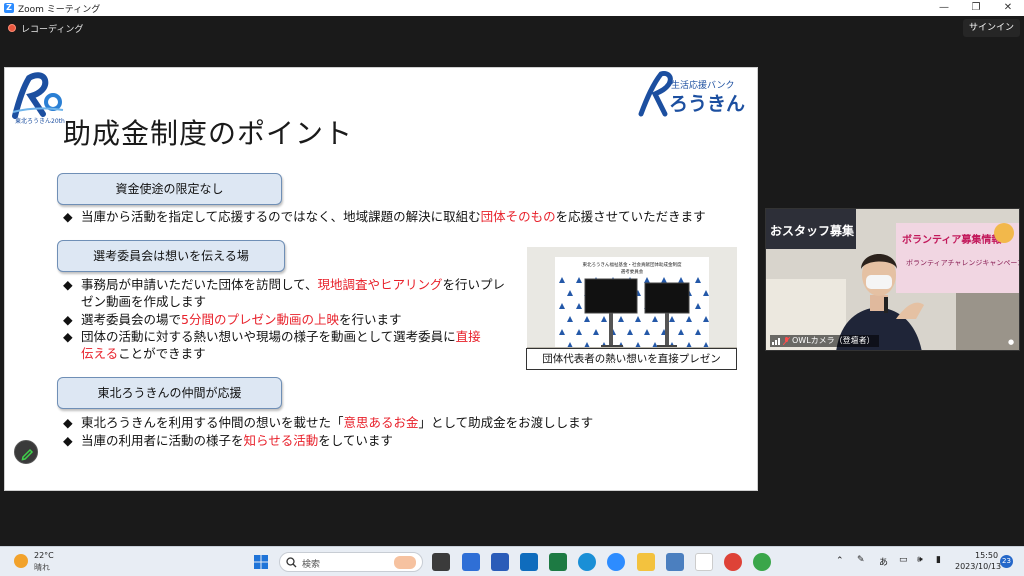 This screenshot has width=1024, height=576. Describe the element at coordinates (952, 239) in the screenshot. I see `video-sign-volunteer: ボランティア募集情報` at that location.